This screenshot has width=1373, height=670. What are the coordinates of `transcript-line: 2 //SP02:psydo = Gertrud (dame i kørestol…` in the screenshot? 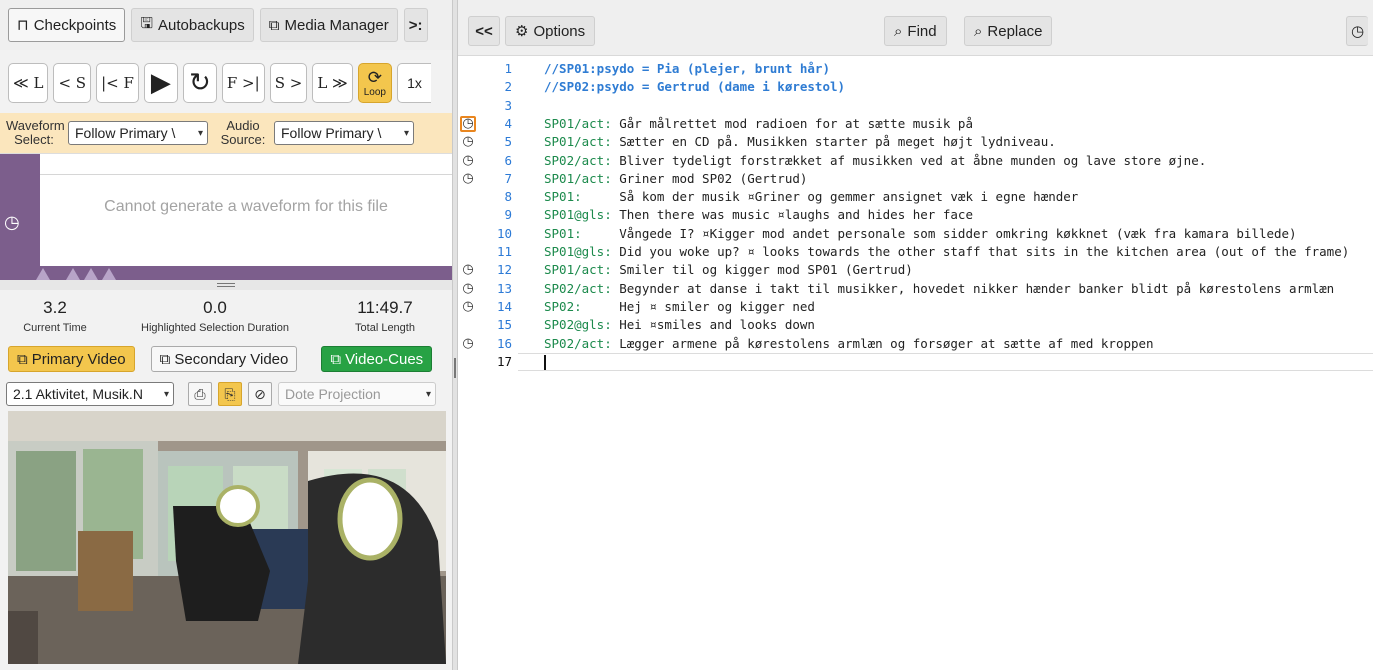 It's located at (915, 87).